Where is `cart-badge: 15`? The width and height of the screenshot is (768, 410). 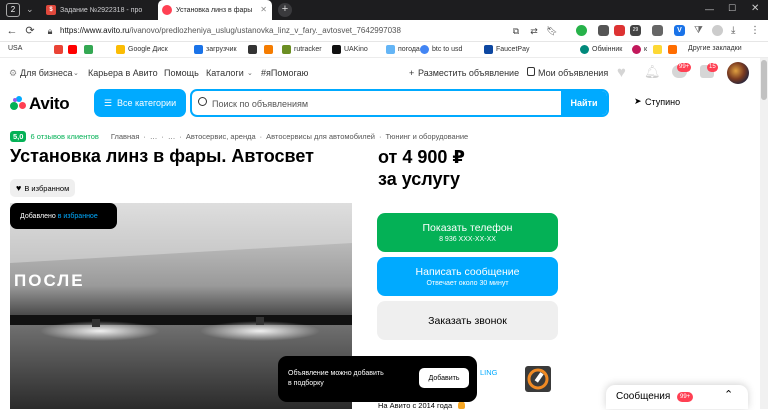 cart-badge: 15 is located at coordinates (712, 67).